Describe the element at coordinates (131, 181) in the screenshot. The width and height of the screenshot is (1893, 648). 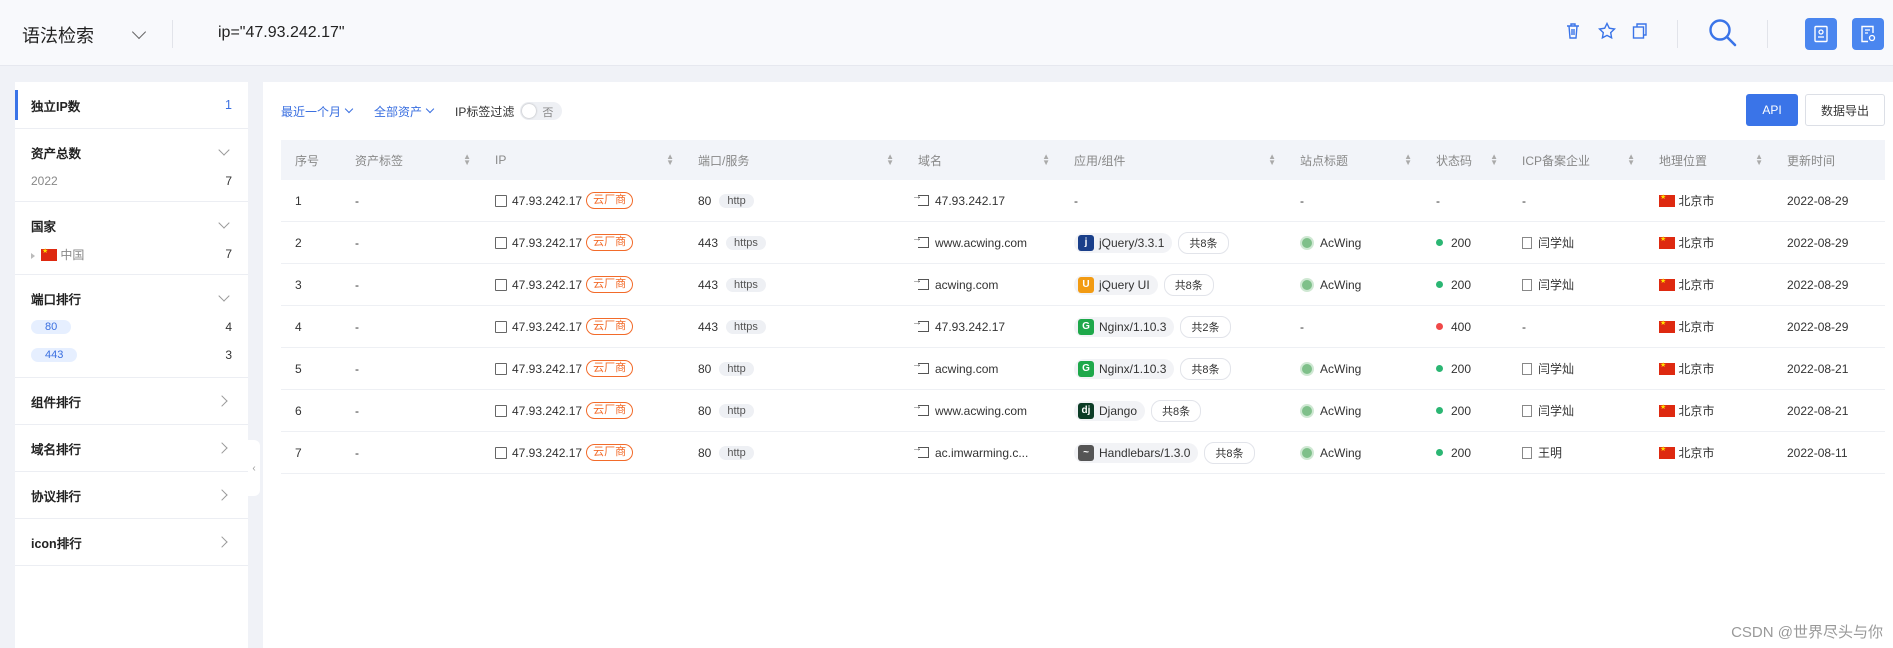
I see `year-item: 2022 7` at that location.